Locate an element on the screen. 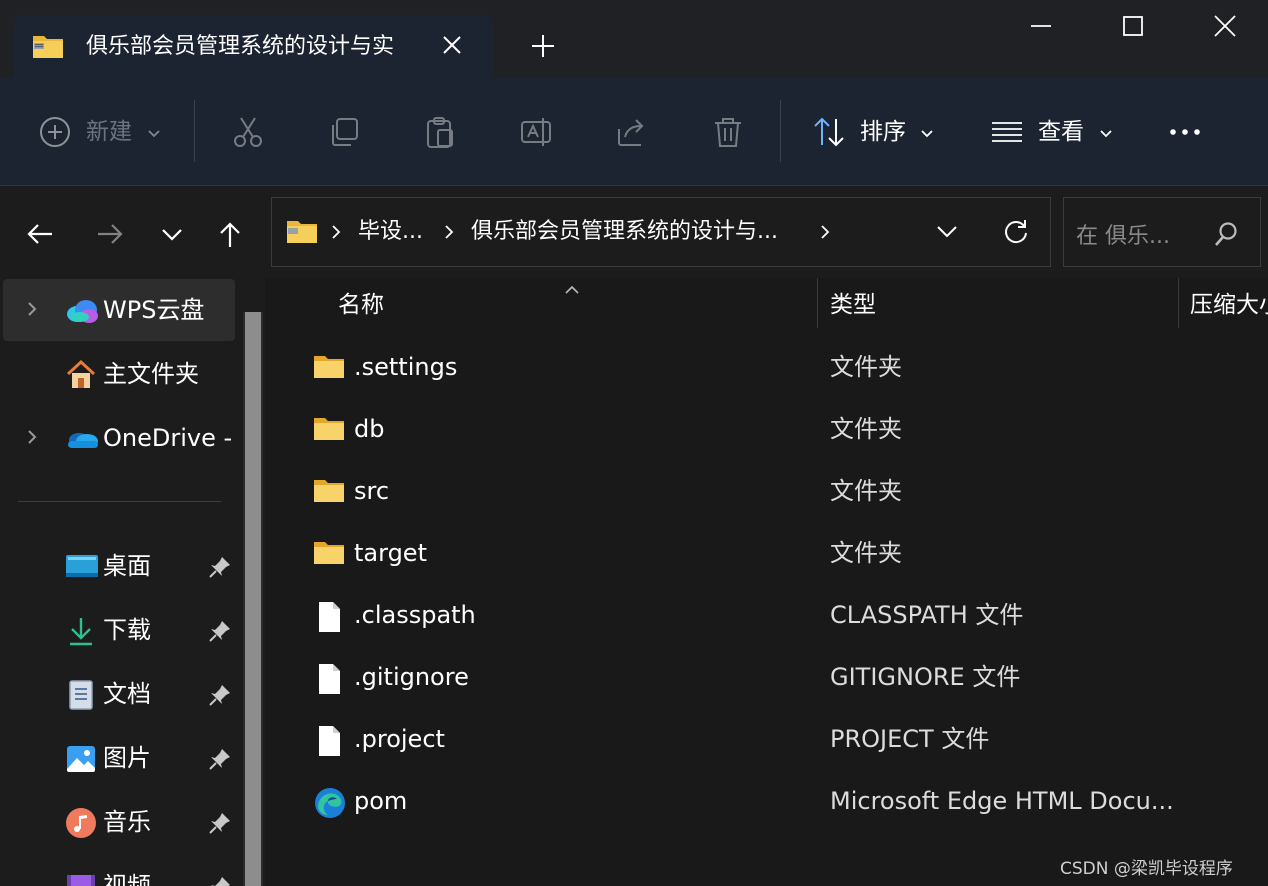  close-icon is located at coordinates (1225, 26).